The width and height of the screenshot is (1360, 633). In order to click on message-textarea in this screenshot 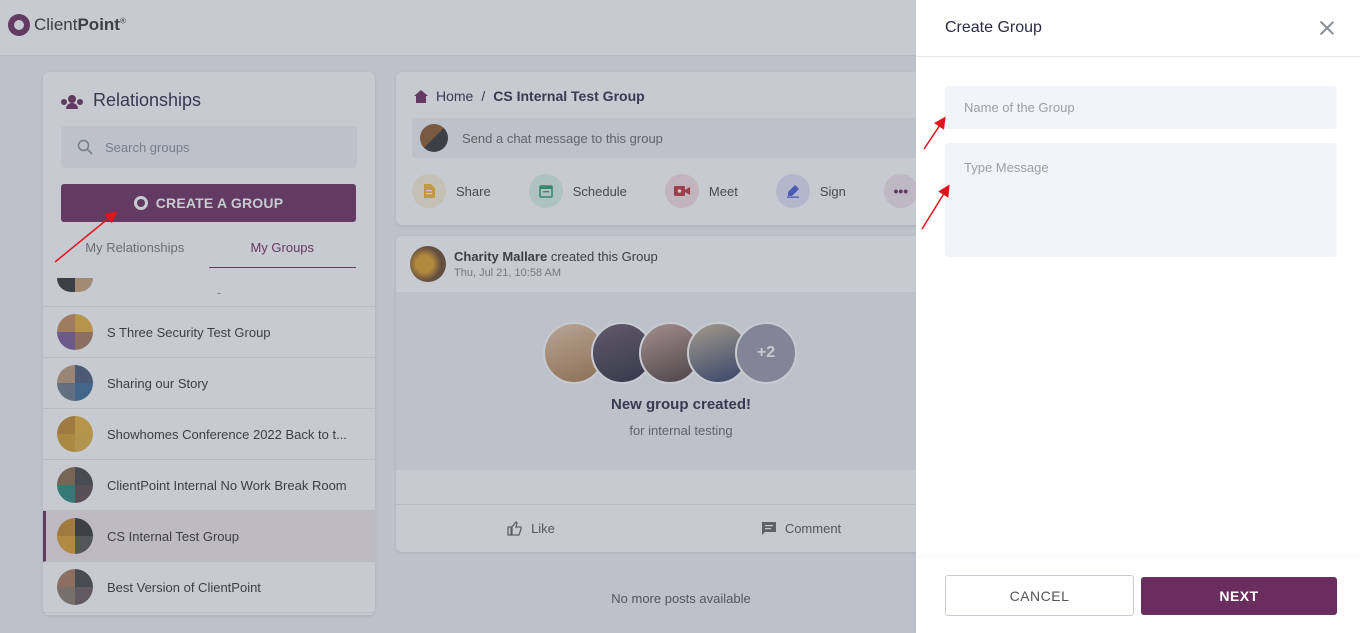, I will do `click(1141, 200)`.